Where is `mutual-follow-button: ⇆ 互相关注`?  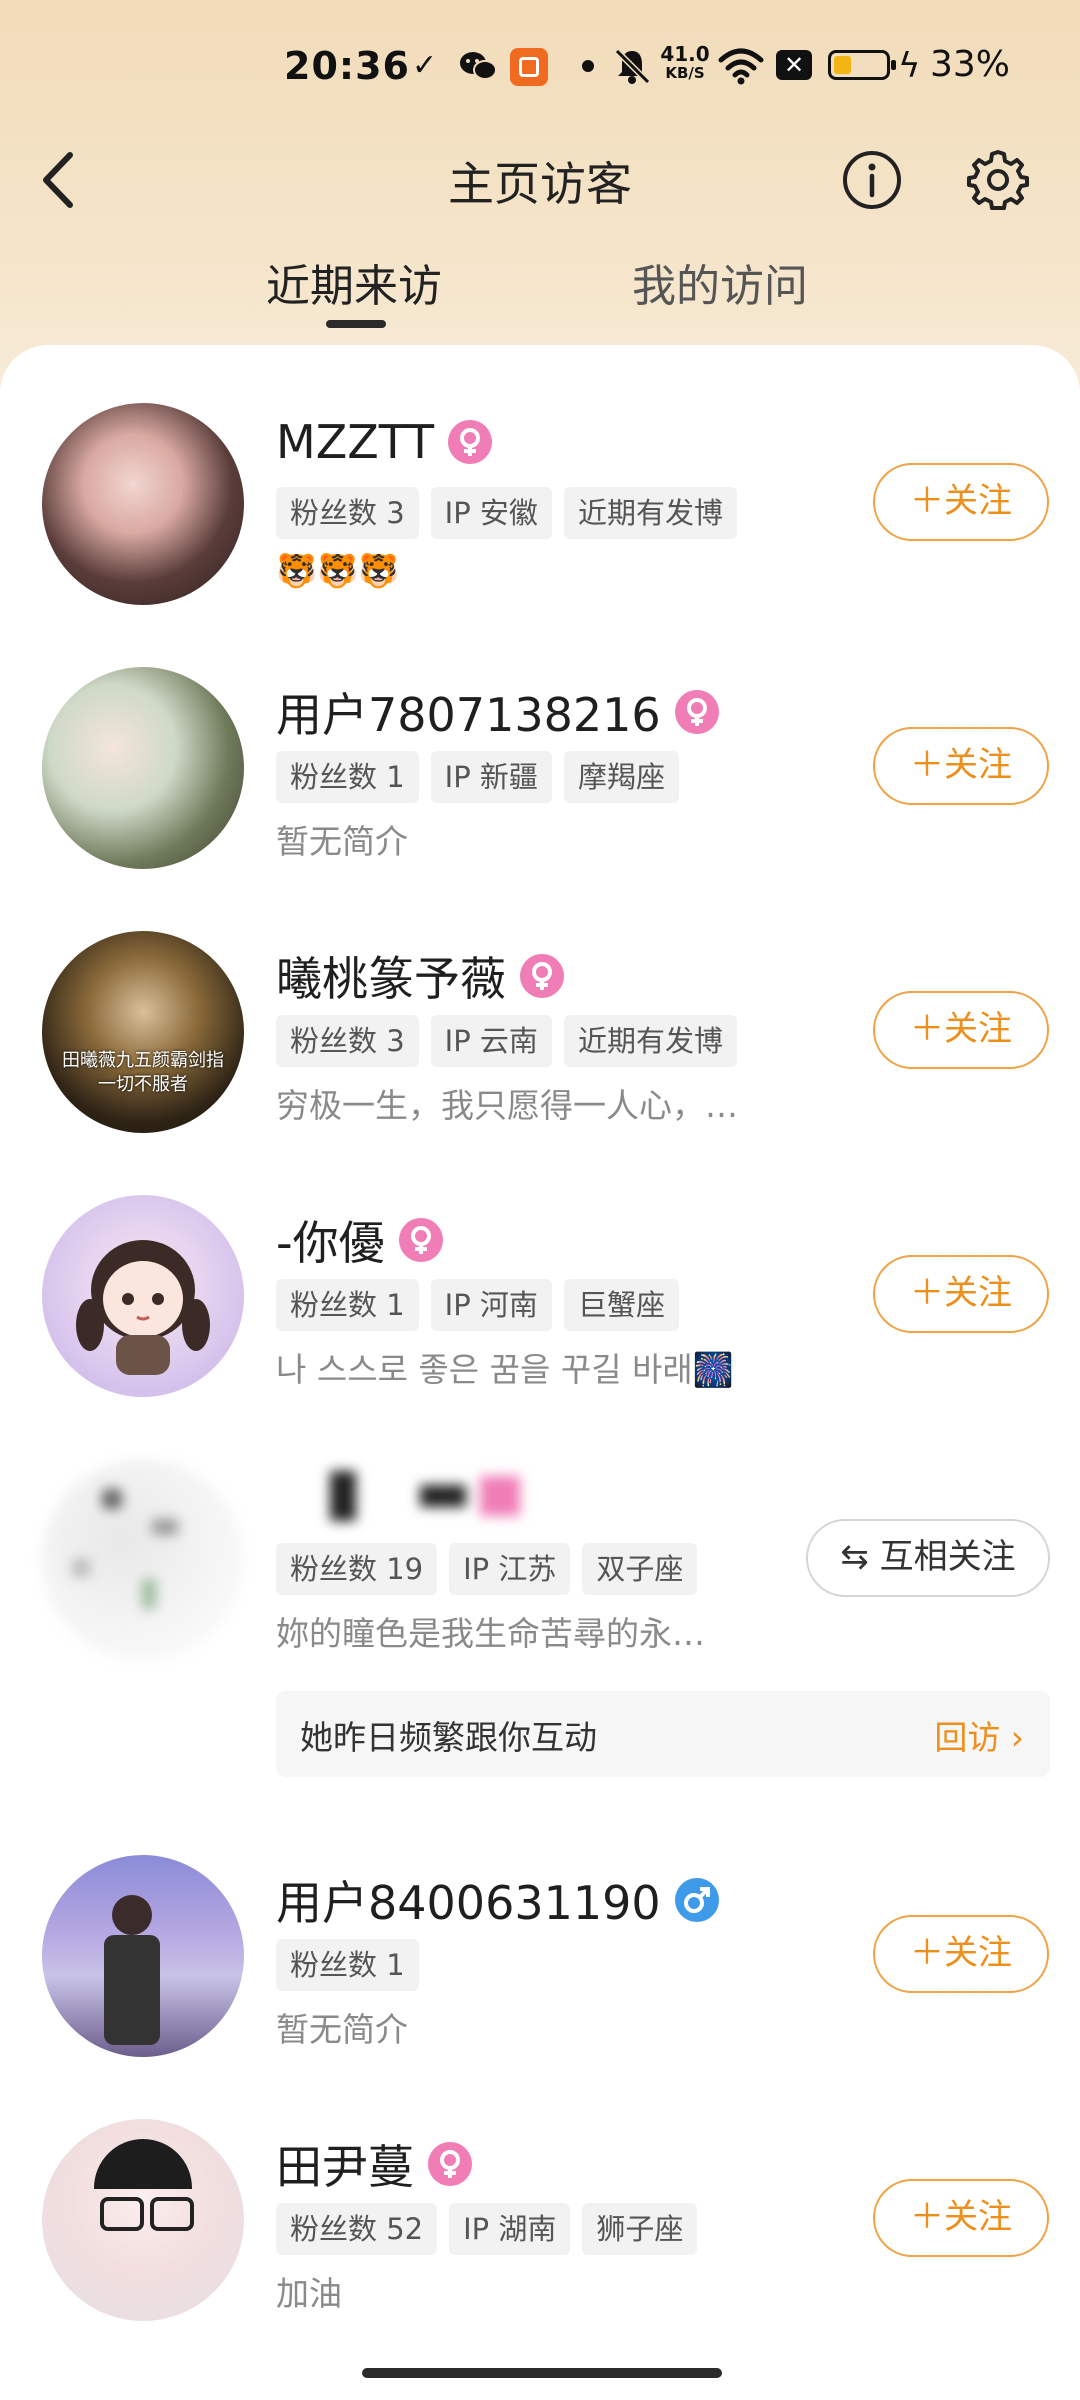 mutual-follow-button: ⇆ 互相关注 is located at coordinates (928, 1558).